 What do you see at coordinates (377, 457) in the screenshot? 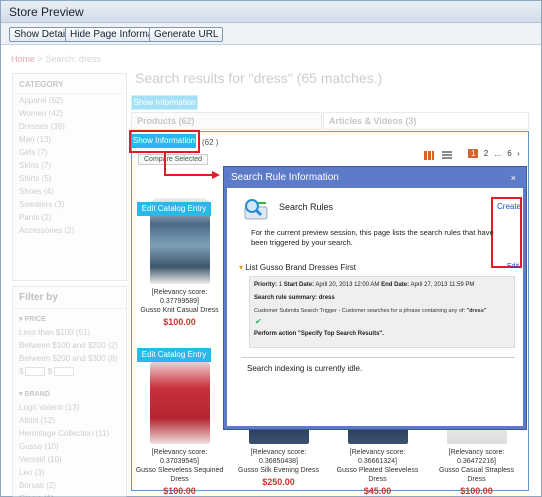
I see `product-score-4: [Relevancy score: 0.36661324]` at bounding box center [377, 457].